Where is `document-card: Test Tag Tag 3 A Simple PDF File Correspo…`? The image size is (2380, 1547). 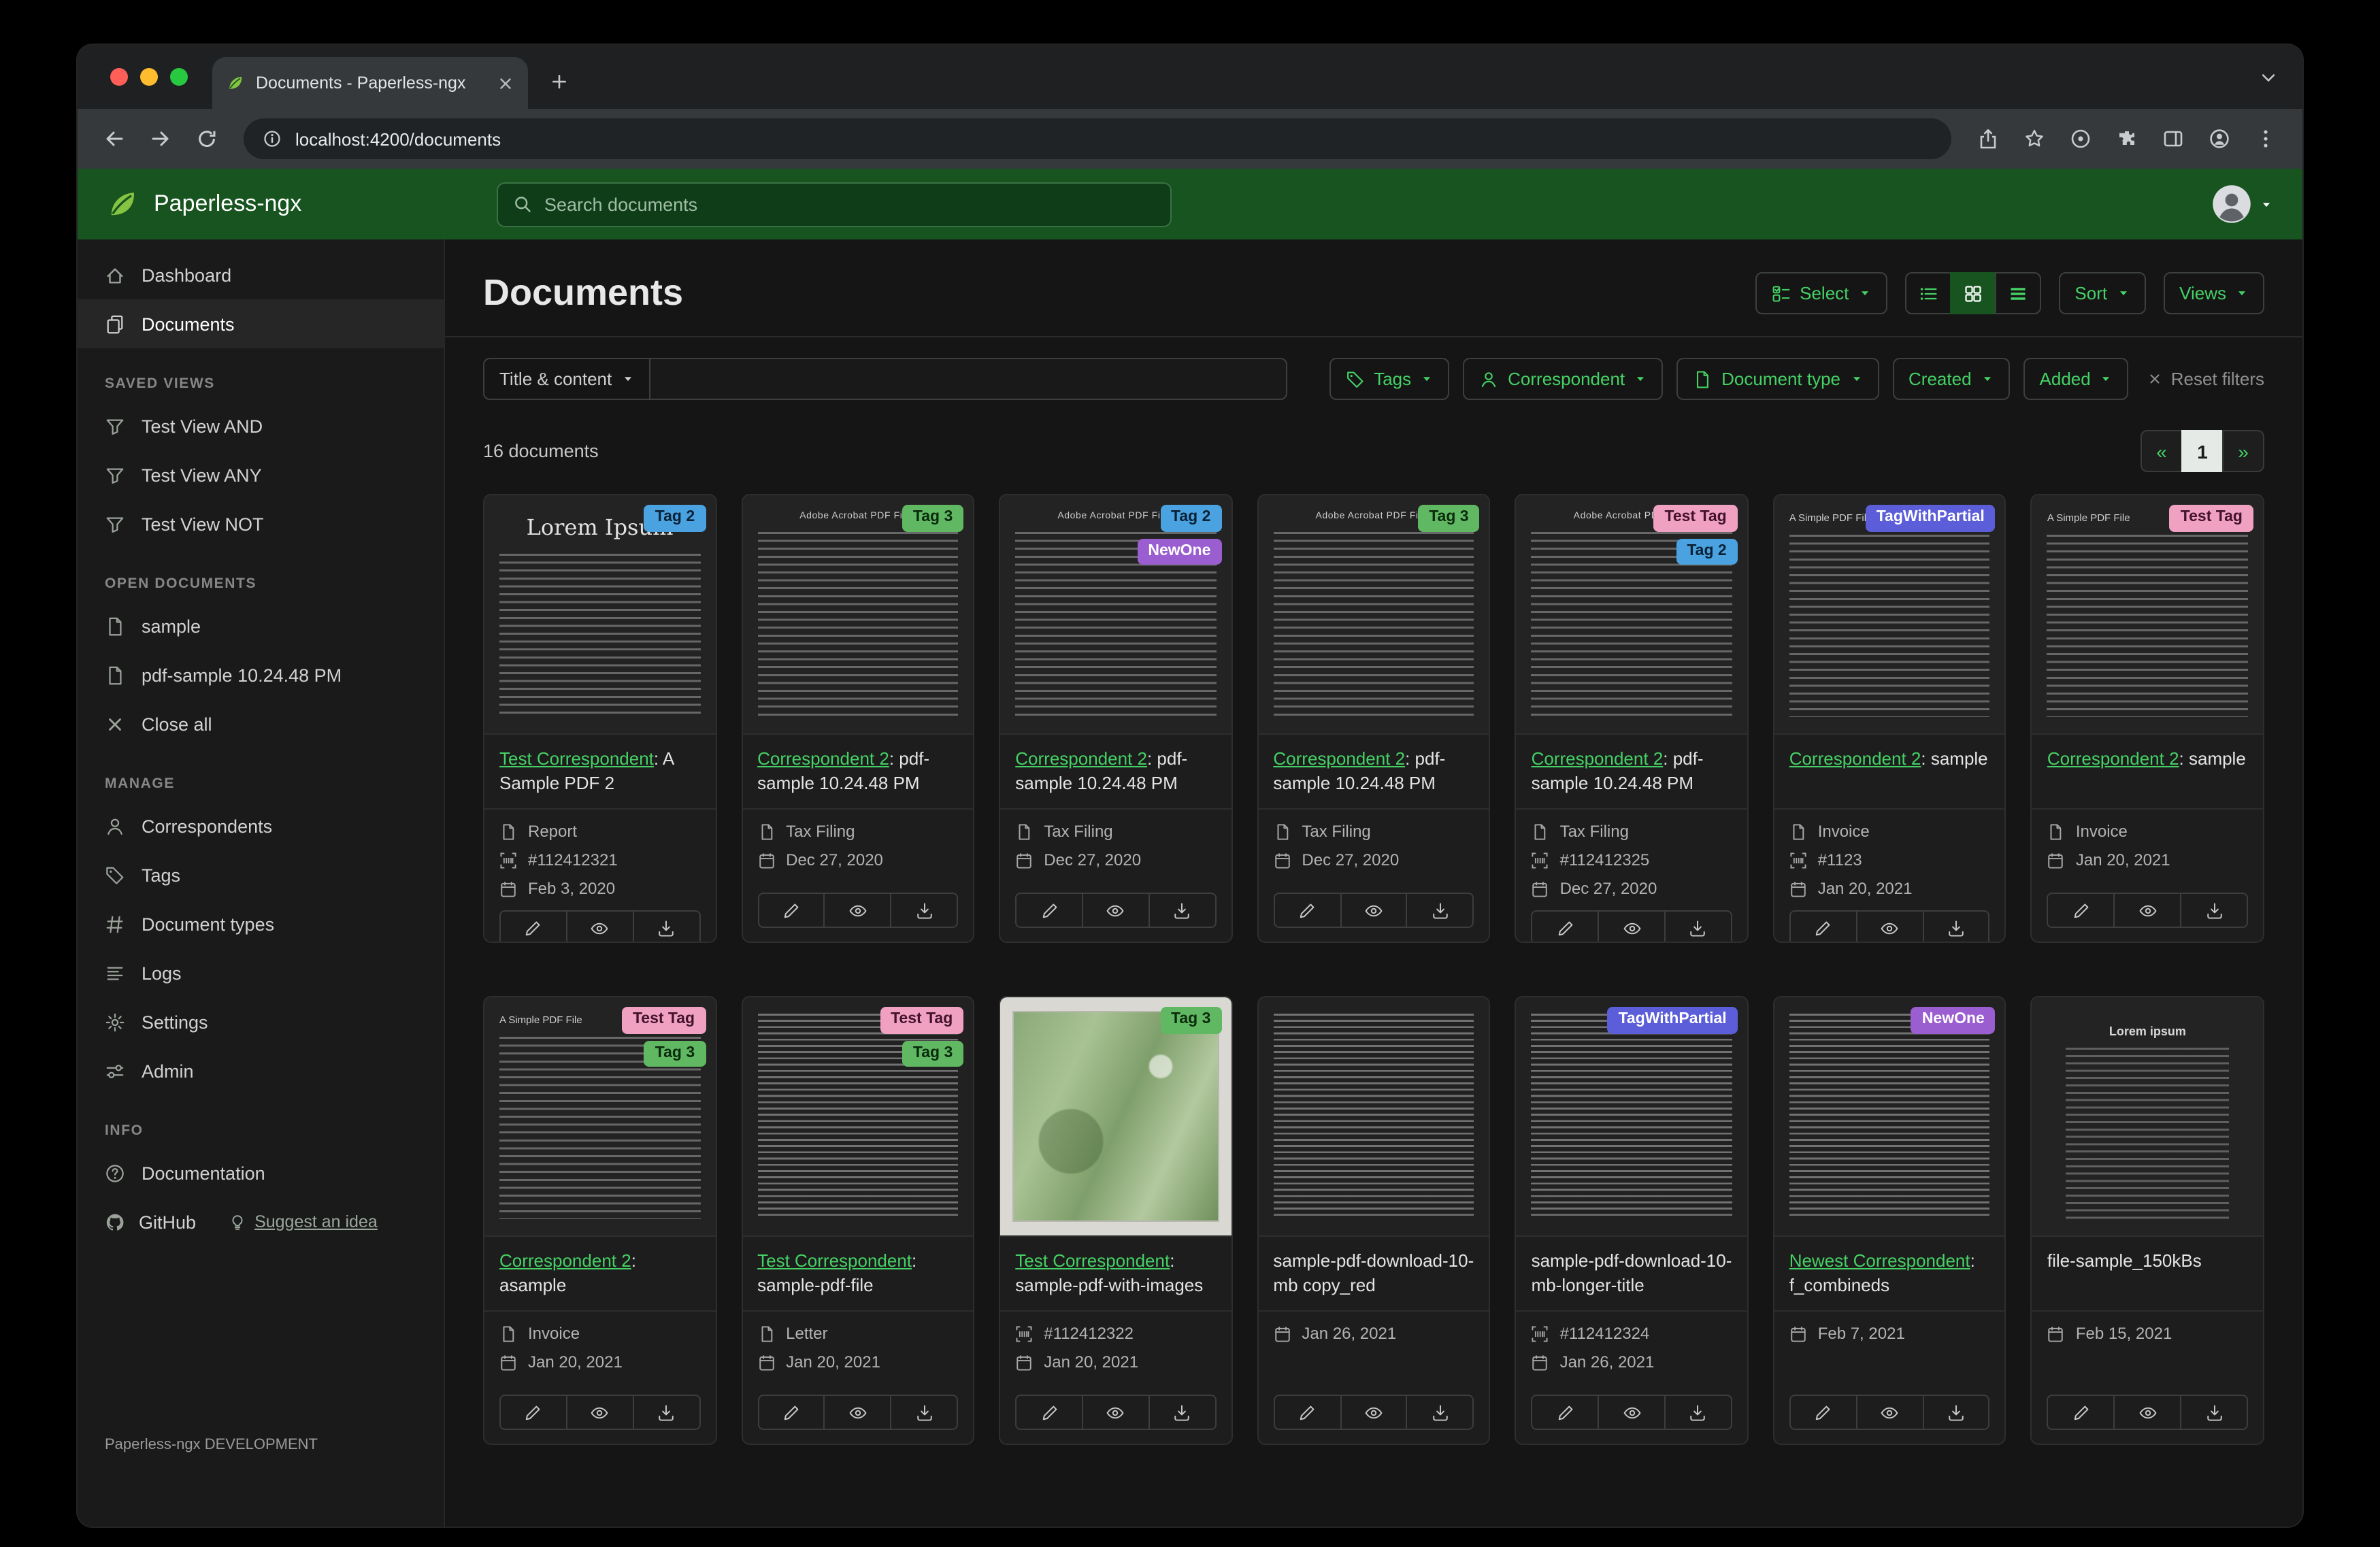
document-card: Test Tag Tag 3 A Simple PDF File Correspo… is located at coordinates (600, 1220).